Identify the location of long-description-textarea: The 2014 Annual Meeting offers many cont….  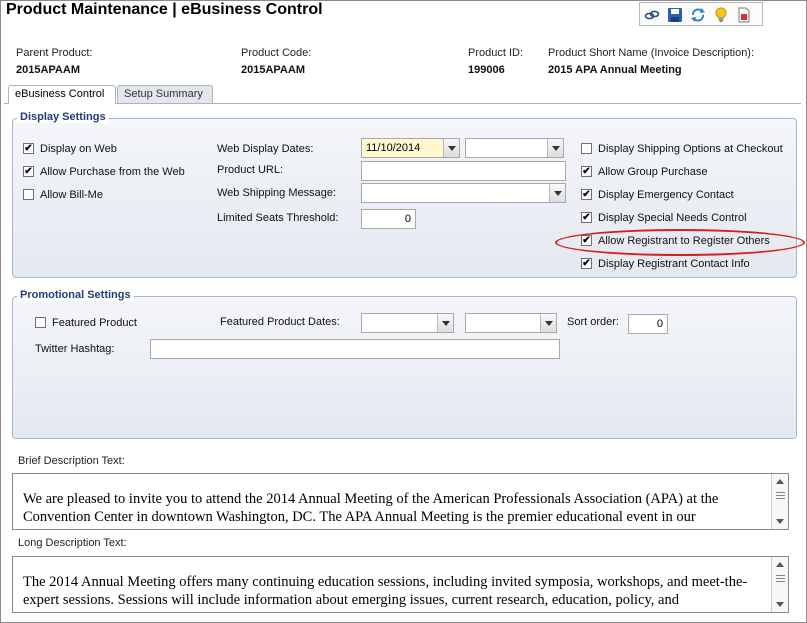
(400, 584).